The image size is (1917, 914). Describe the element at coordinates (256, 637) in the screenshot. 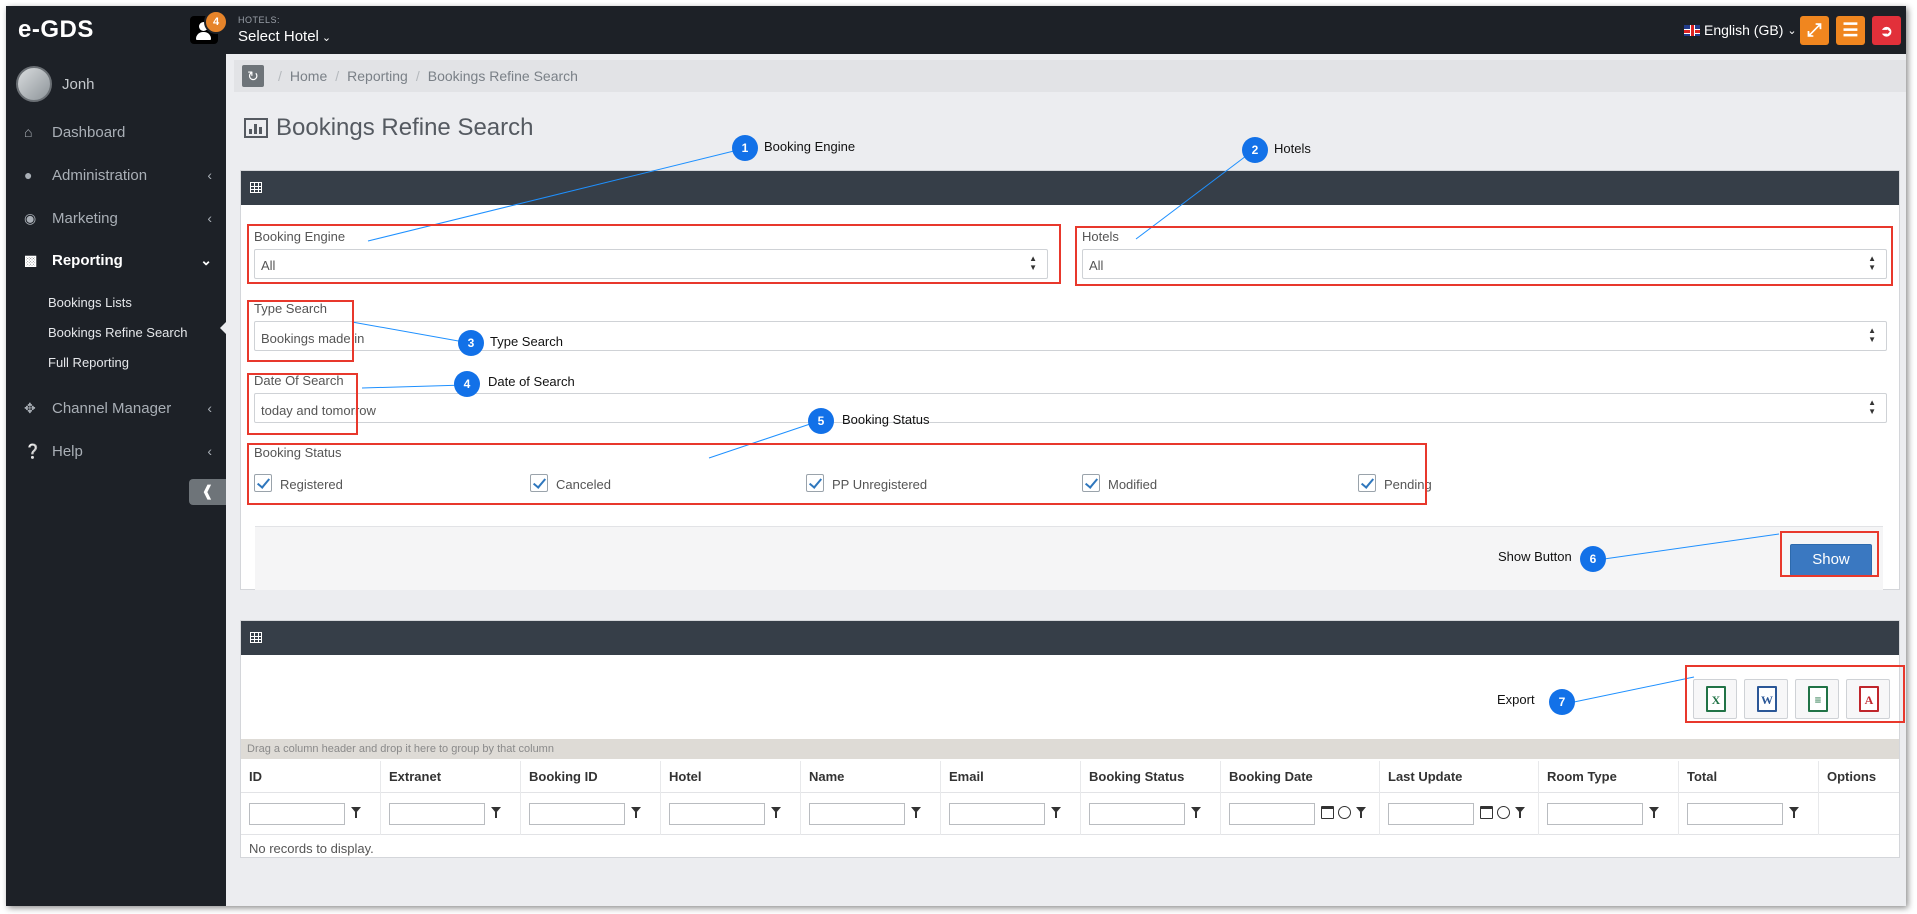

I see `table-icon` at that location.